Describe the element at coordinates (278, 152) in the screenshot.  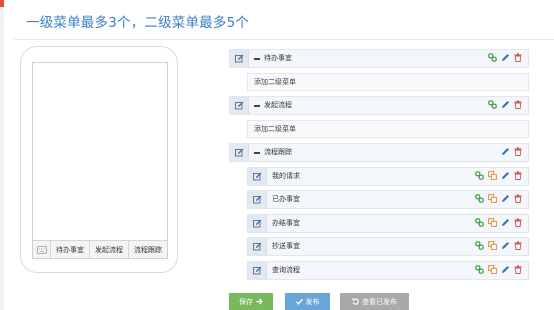
I see `menu-label: 流程跟踪` at that location.